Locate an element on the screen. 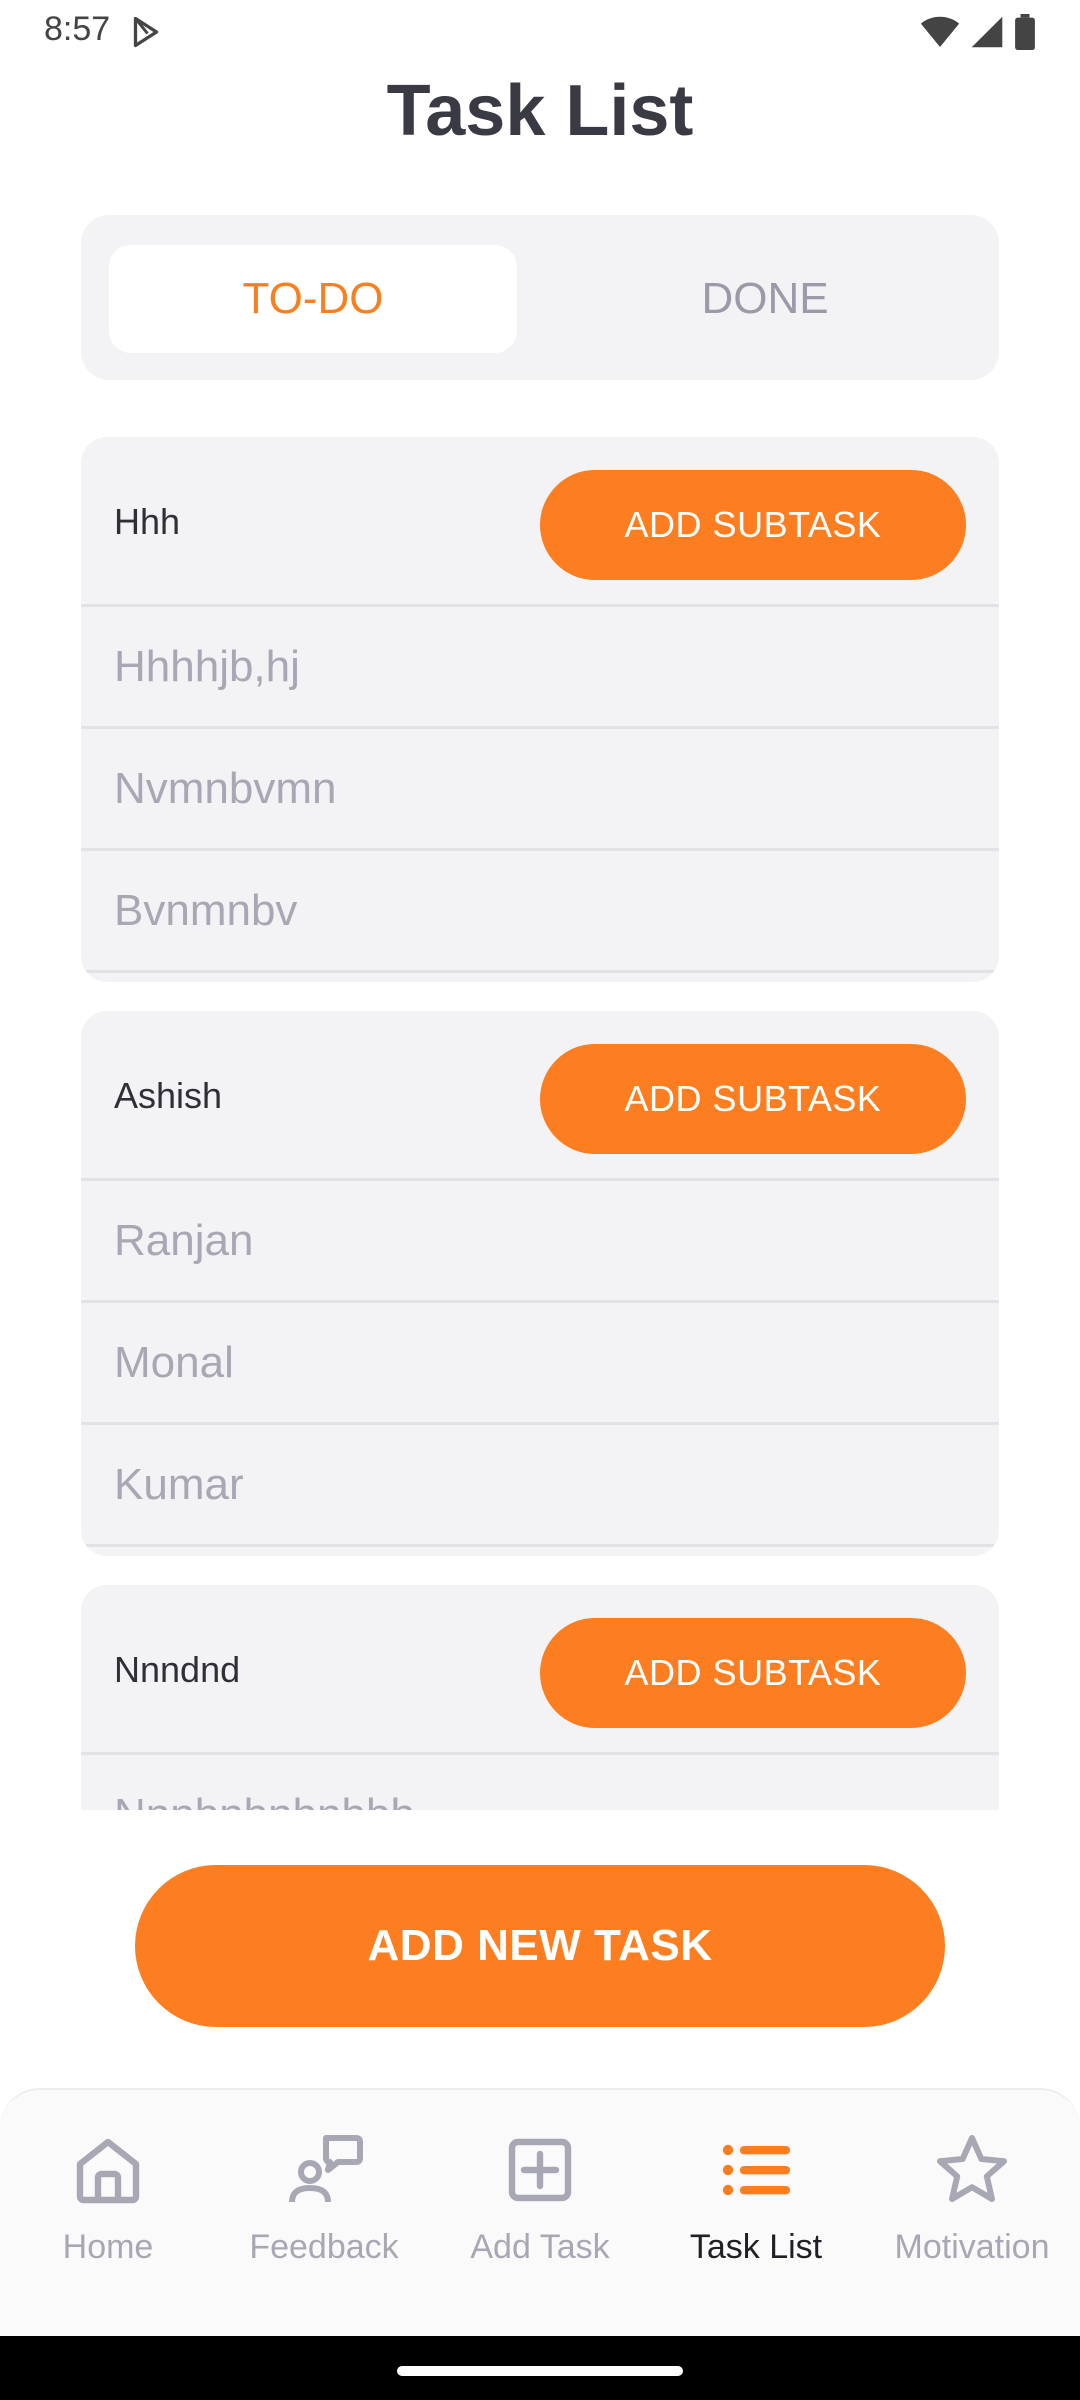  battery-icon is located at coordinates (1025, 32).